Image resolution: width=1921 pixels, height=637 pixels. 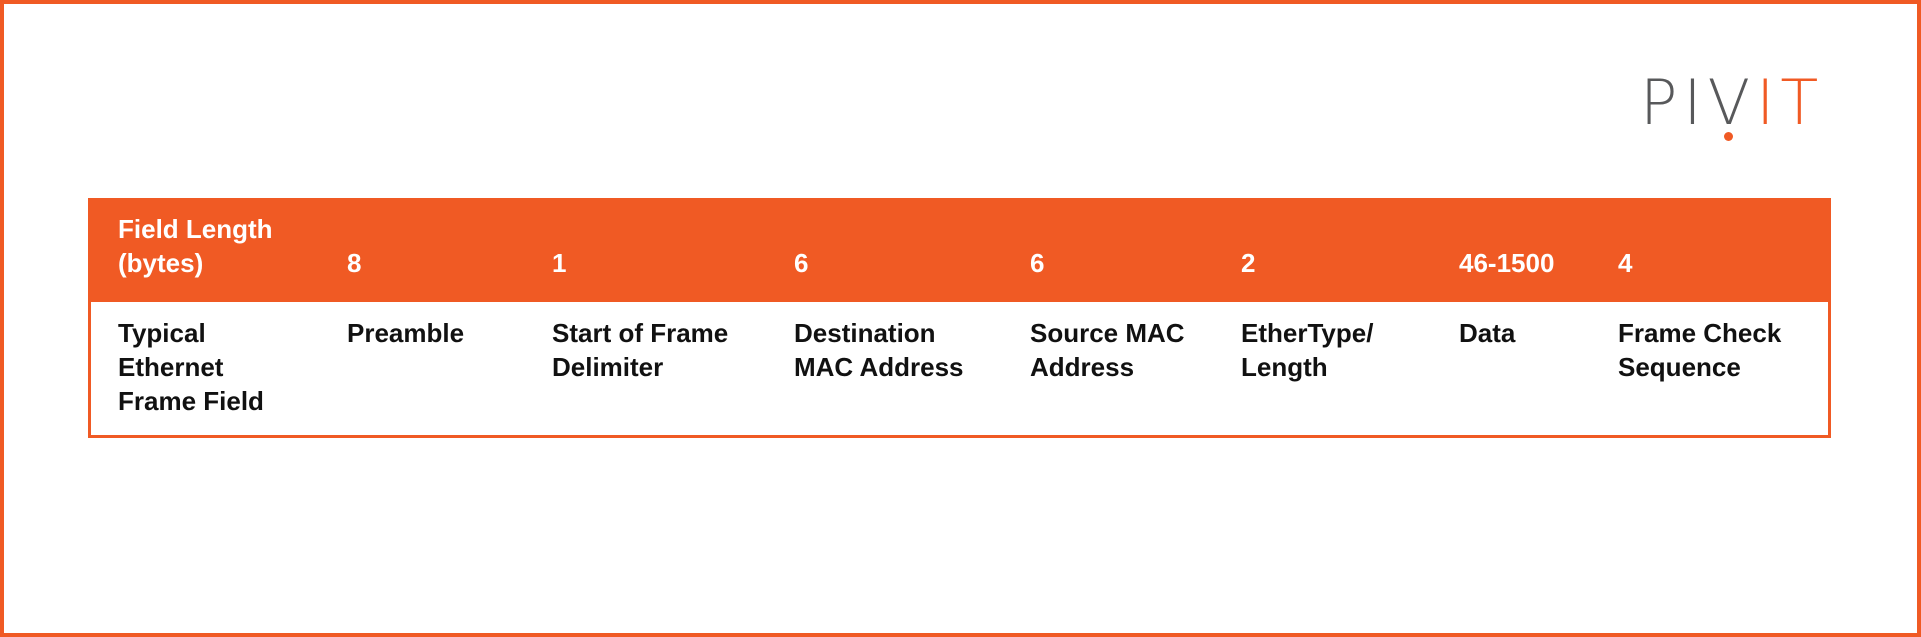 I want to click on pivit-logo: PIVIT, so click(x=1732, y=106).